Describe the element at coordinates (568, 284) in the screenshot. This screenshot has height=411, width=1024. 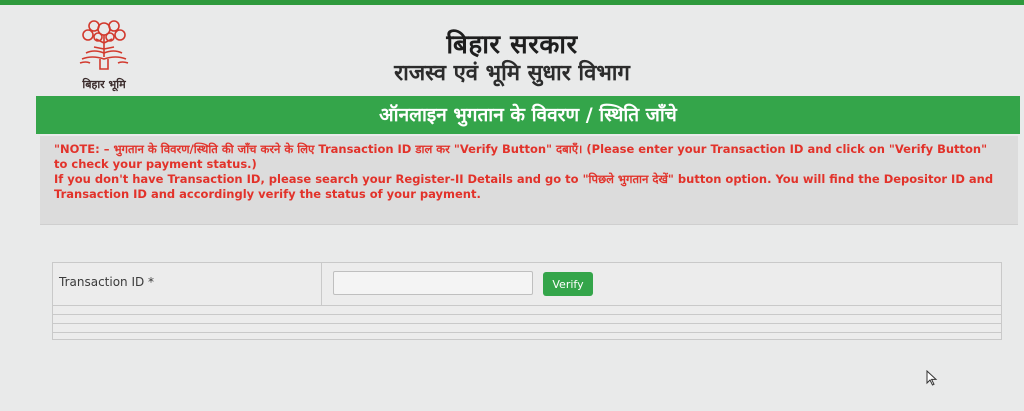
I see `verify-button: Verify` at that location.